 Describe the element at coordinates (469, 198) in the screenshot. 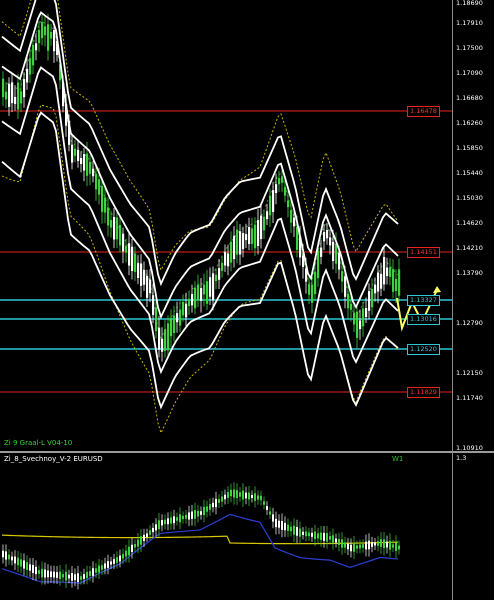

I see `price-tick-label: 1.15030` at that location.